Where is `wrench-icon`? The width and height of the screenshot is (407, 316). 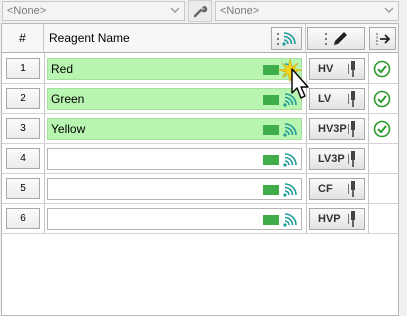
wrench-icon is located at coordinates (200, 11).